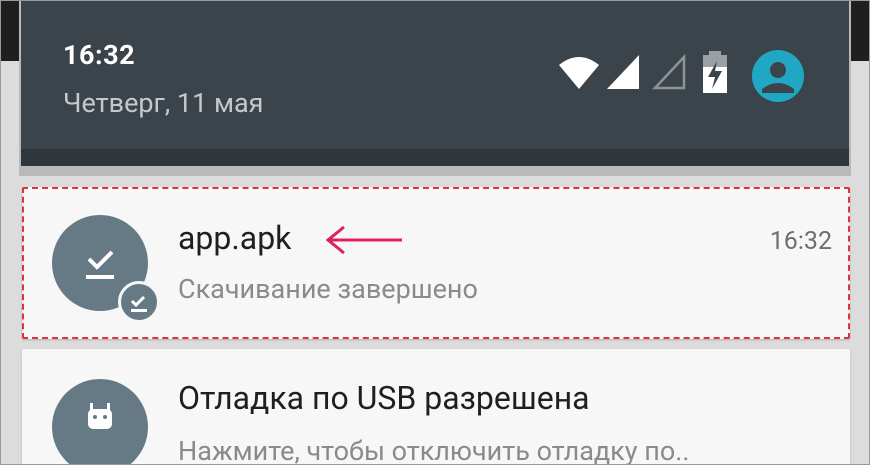 Image resolution: width=870 pixels, height=465 pixels. What do you see at coordinates (363, 240) in the screenshot?
I see `arrow-left-icon` at bounding box center [363, 240].